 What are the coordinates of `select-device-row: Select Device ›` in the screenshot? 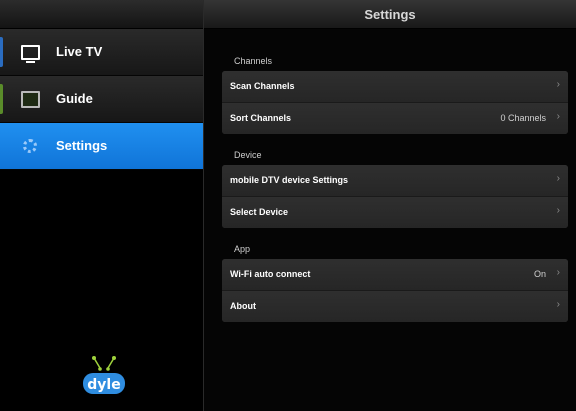 It's located at (395, 212).